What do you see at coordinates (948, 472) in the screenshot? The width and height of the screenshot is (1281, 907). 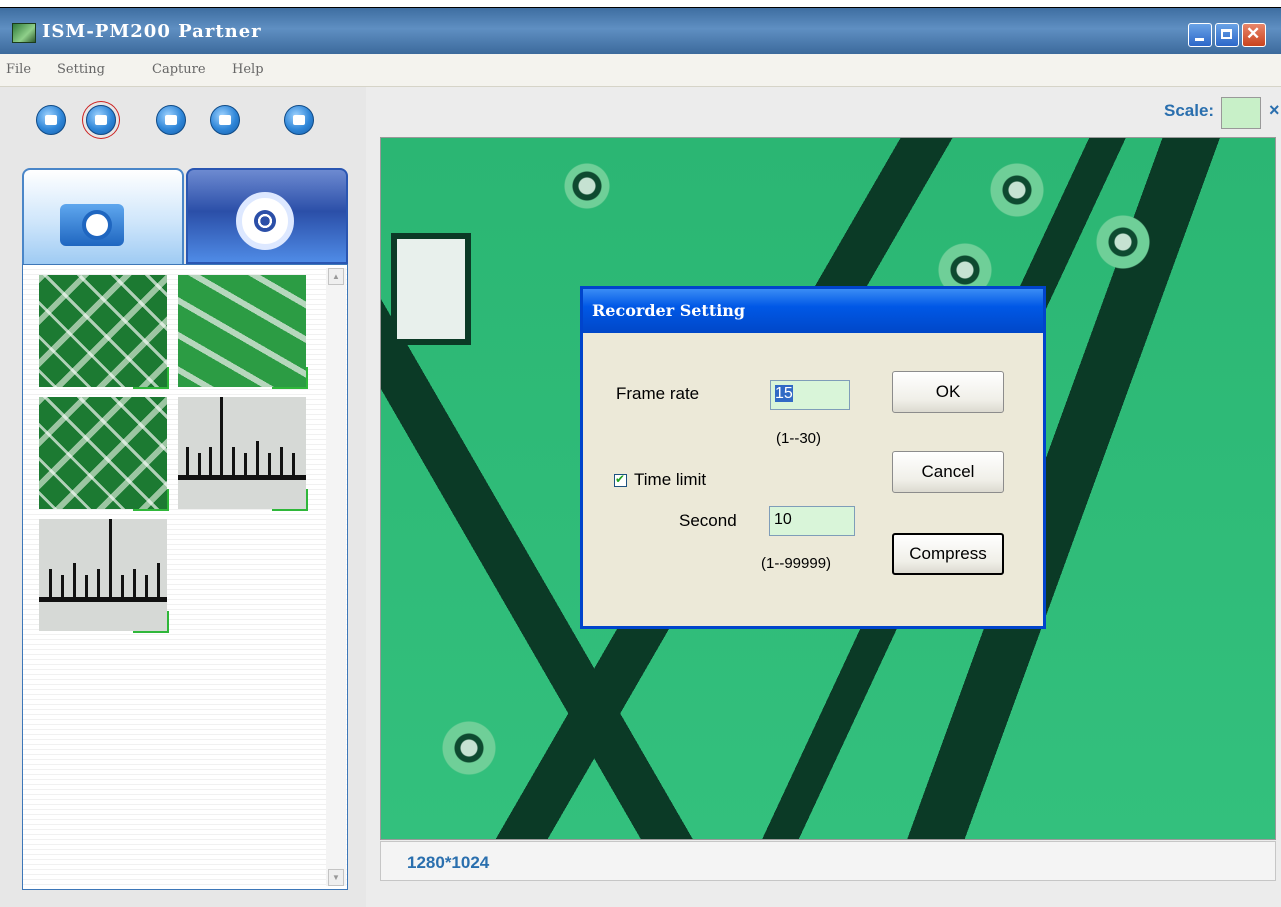 I see `cancel-button: Cancel` at bounding box center [948, 472].